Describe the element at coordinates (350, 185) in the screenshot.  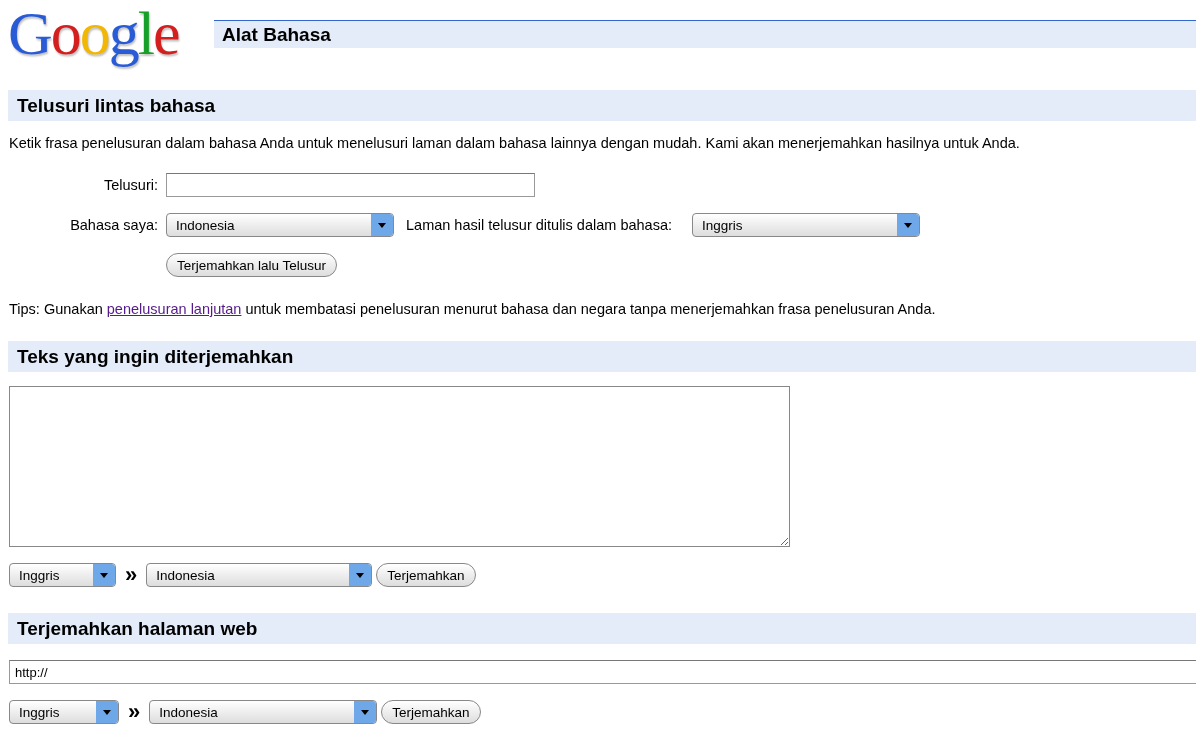
I see `search-field` at that location.